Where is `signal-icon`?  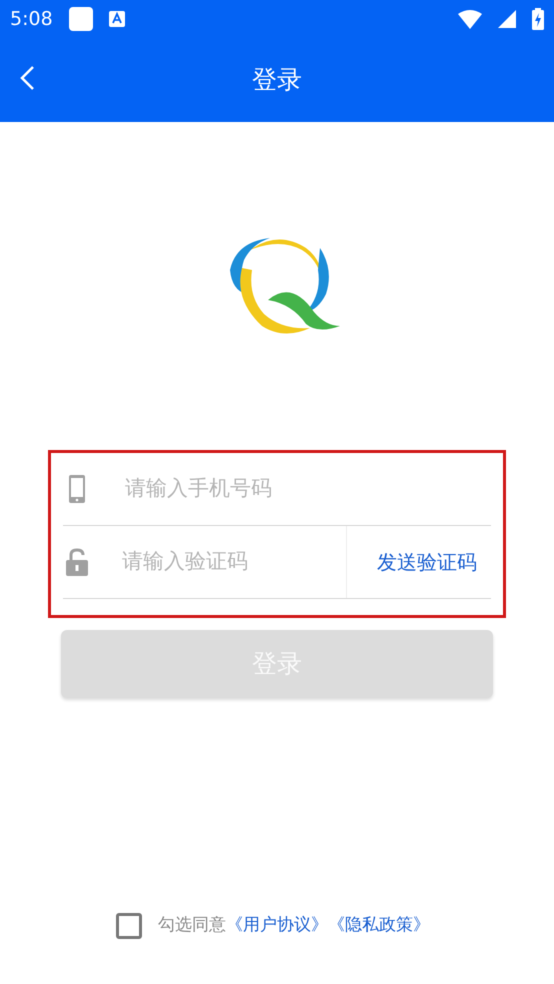
signal-icon is located at coordinates (507, 19).